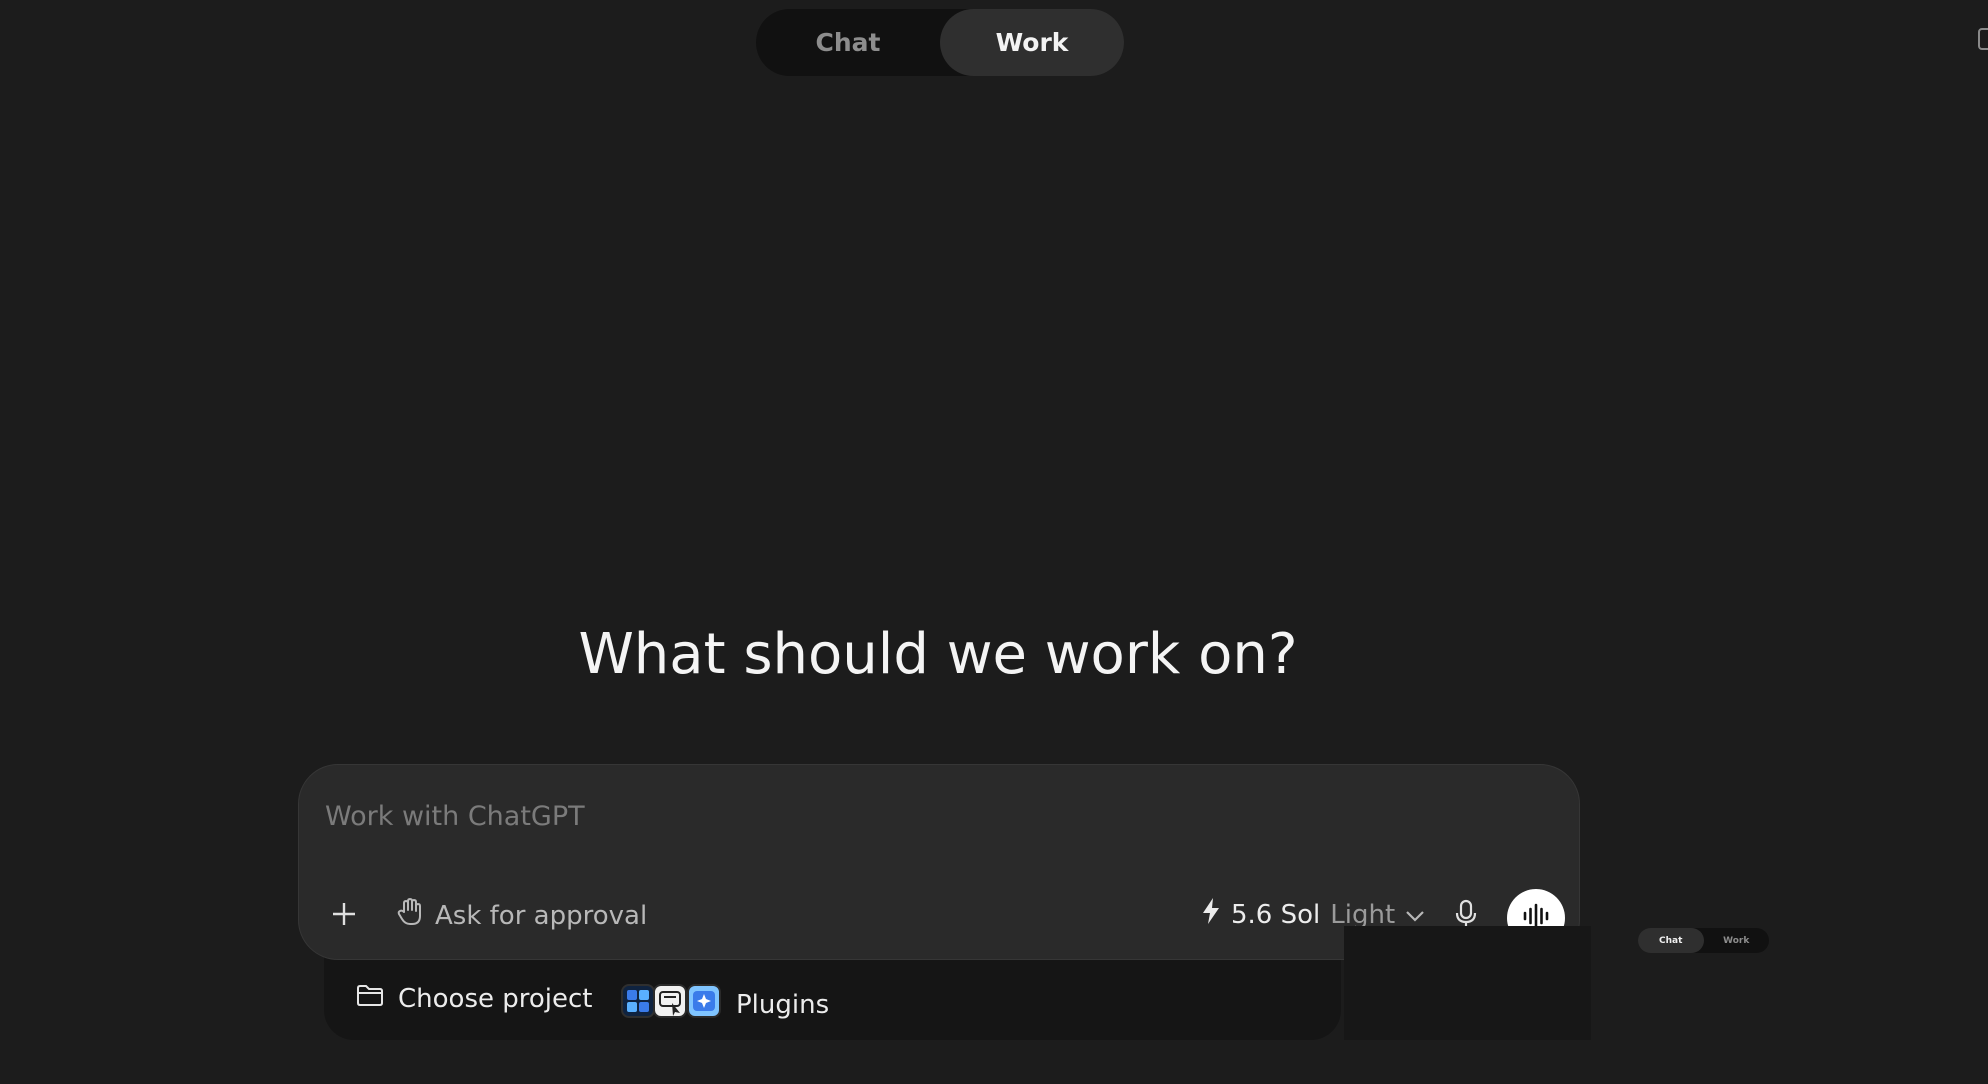  What do you see at coordinates (1211, 914) in the screenshot?
I see `lightning-icon` at bounding box center [1211, 914].